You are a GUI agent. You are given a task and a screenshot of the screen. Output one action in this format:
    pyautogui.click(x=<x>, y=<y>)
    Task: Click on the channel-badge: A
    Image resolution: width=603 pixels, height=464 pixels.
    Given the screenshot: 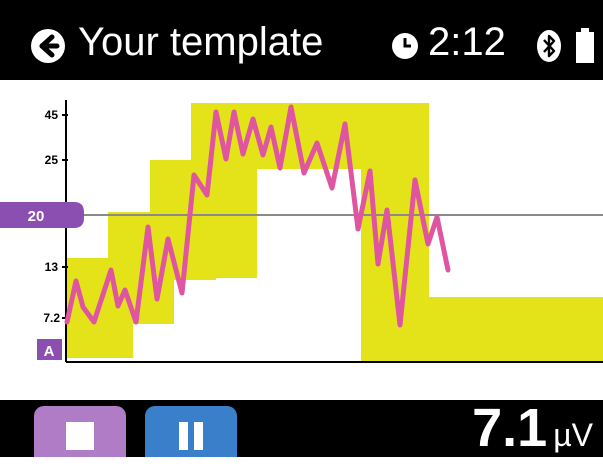 What is the action you would take?
    pyautogui.click(x=49, y=349)
    